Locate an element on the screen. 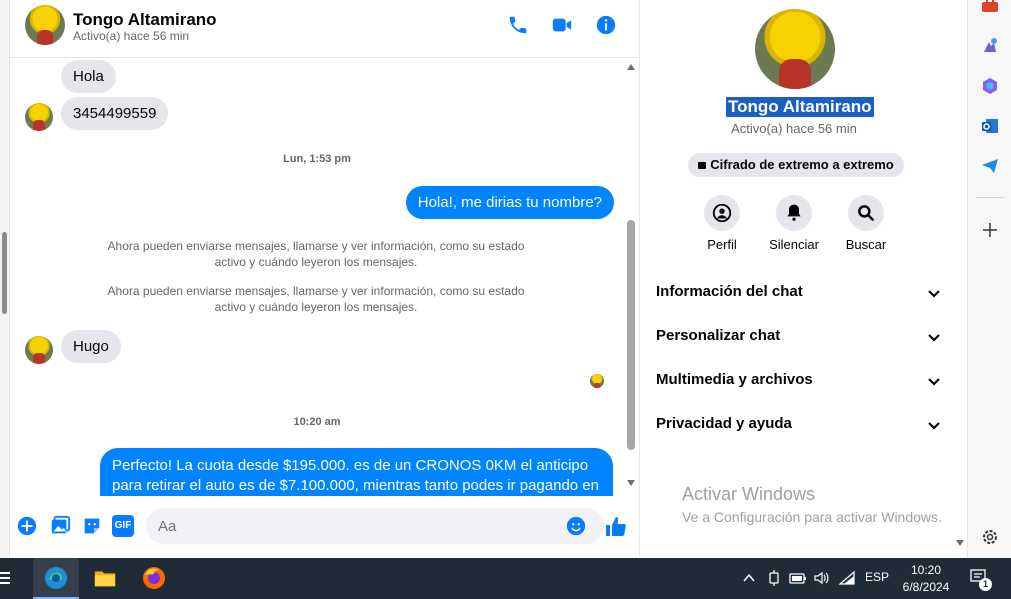 The width and height of the screenshot is (1011, 599). gif-icon: GIF is located at coordinates (123, 526).